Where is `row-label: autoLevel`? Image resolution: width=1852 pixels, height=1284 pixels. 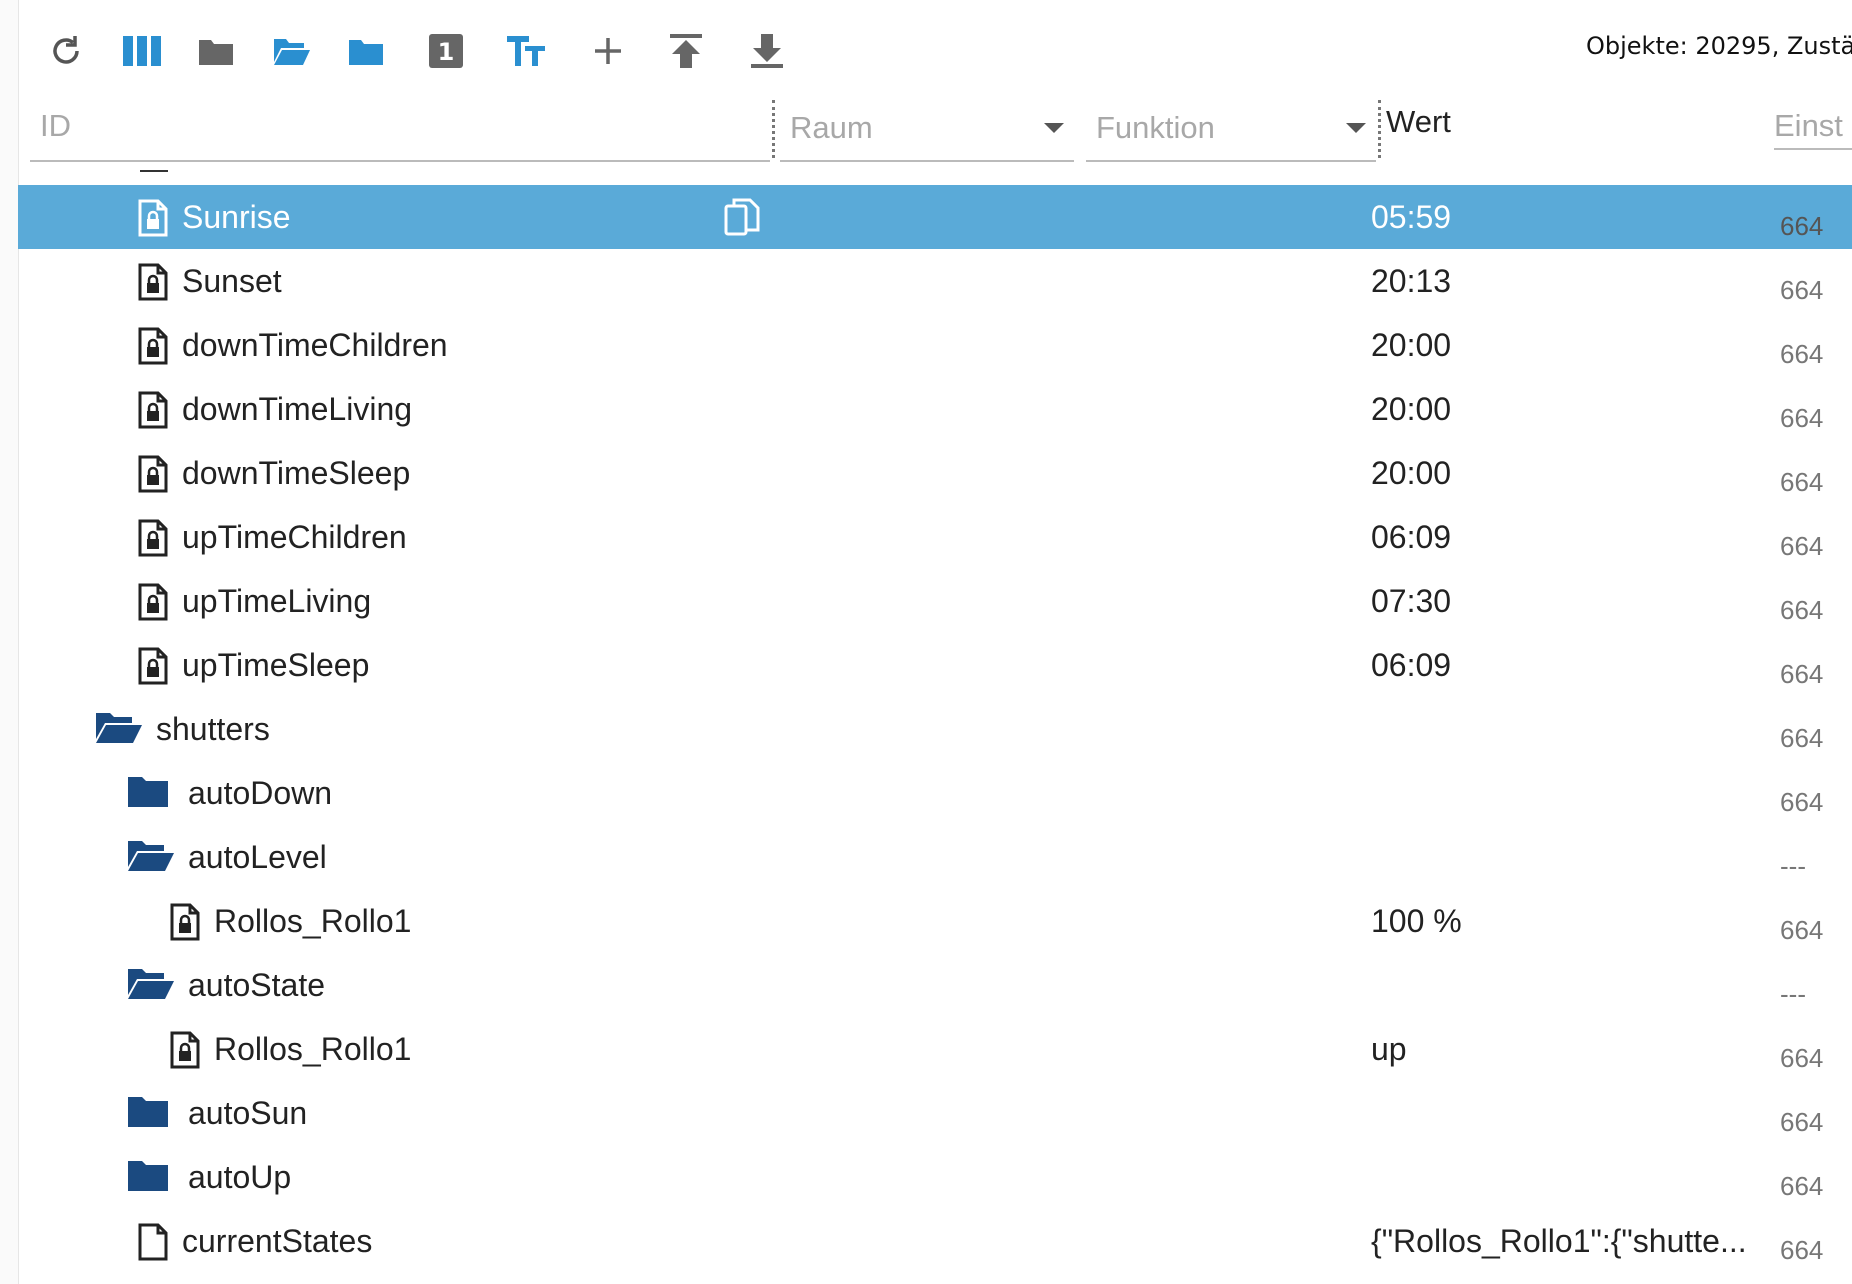 row-label: autoLevel is located at coordinates (257, 857).